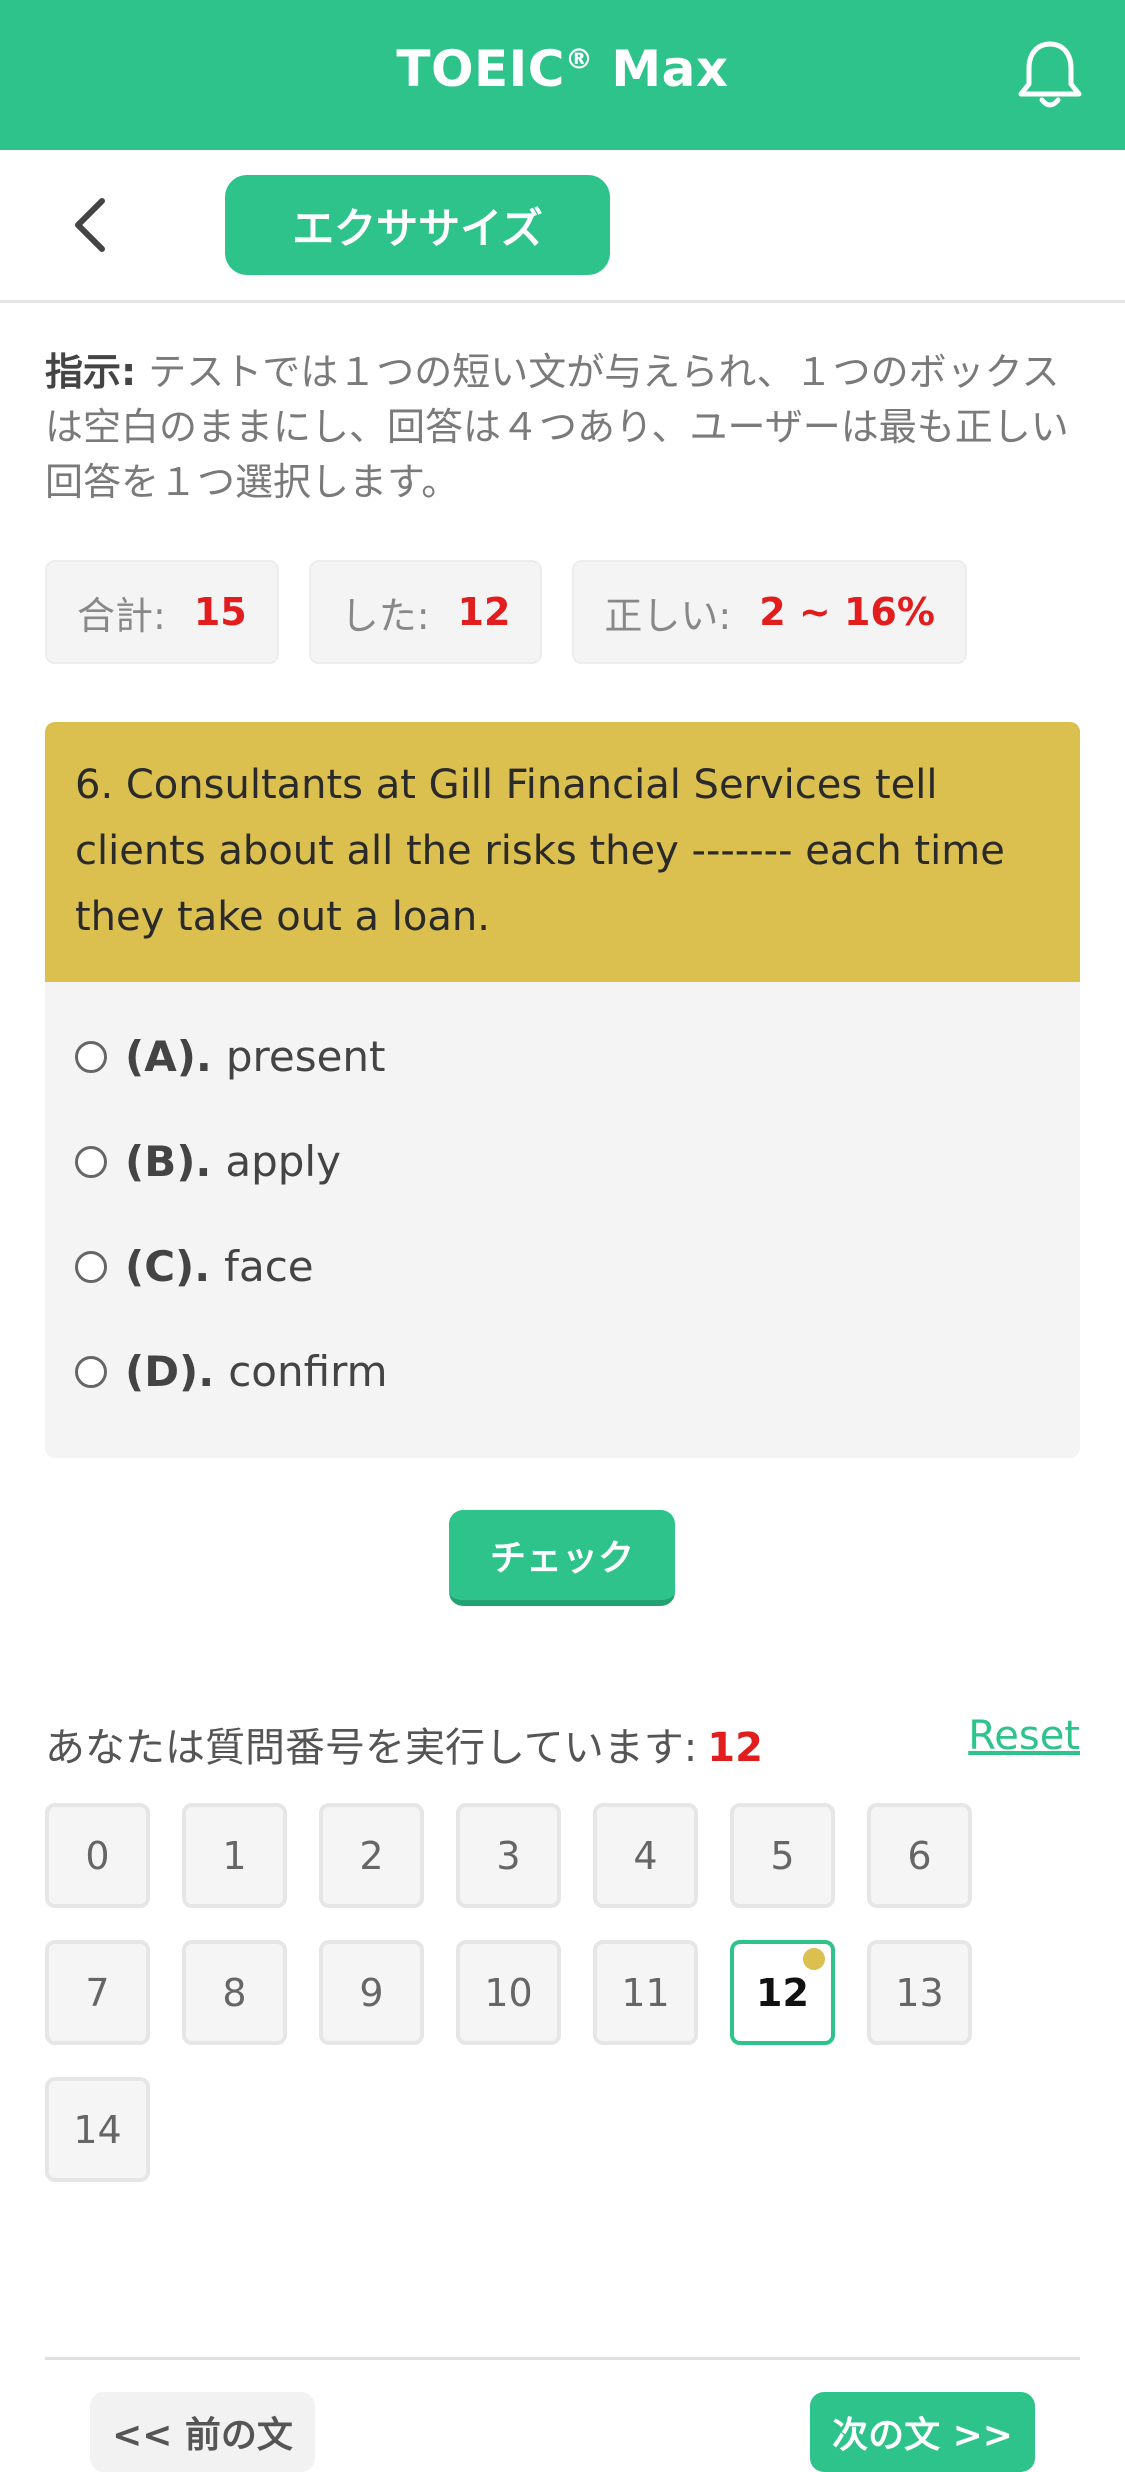 The width and height of the screenshot is (1125, 2472). I want to click on question-number-button: 5, so click(782, 1855).